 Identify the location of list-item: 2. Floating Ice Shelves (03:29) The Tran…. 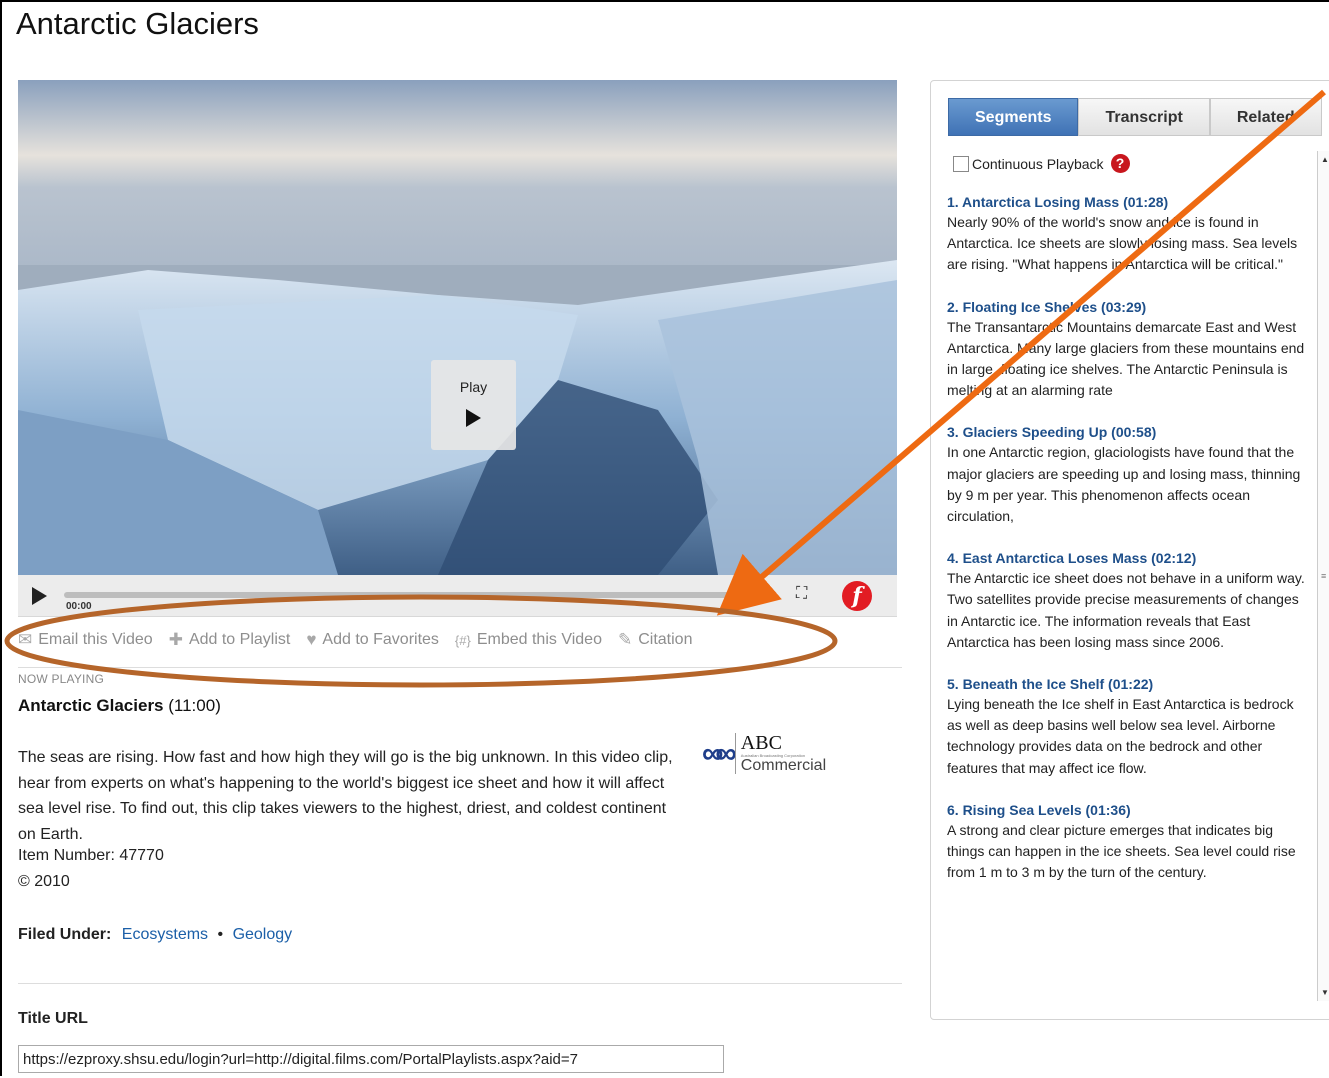
(1127, 350).